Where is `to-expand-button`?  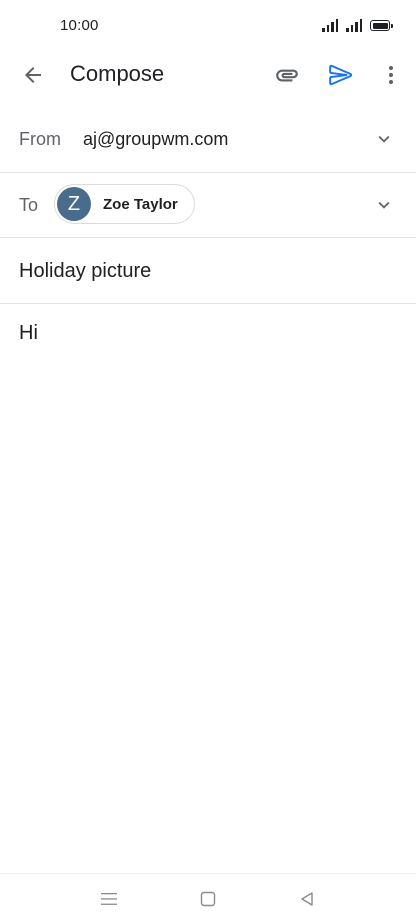 to-expand-button is located at coordinates (384, 205).